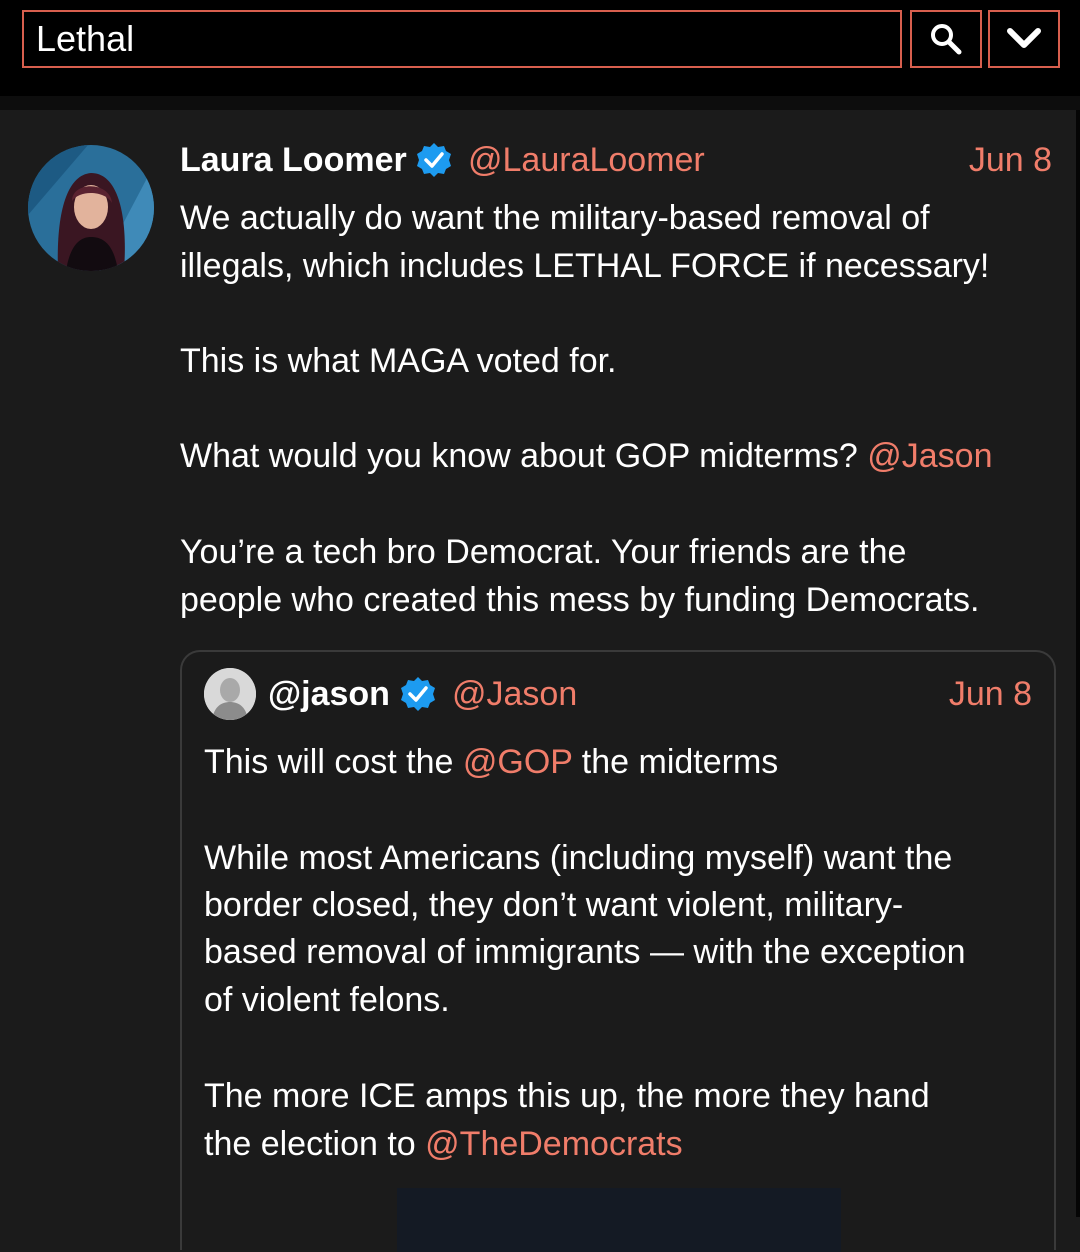  I want to click on top-bar: Lethal, so click(540, 48).